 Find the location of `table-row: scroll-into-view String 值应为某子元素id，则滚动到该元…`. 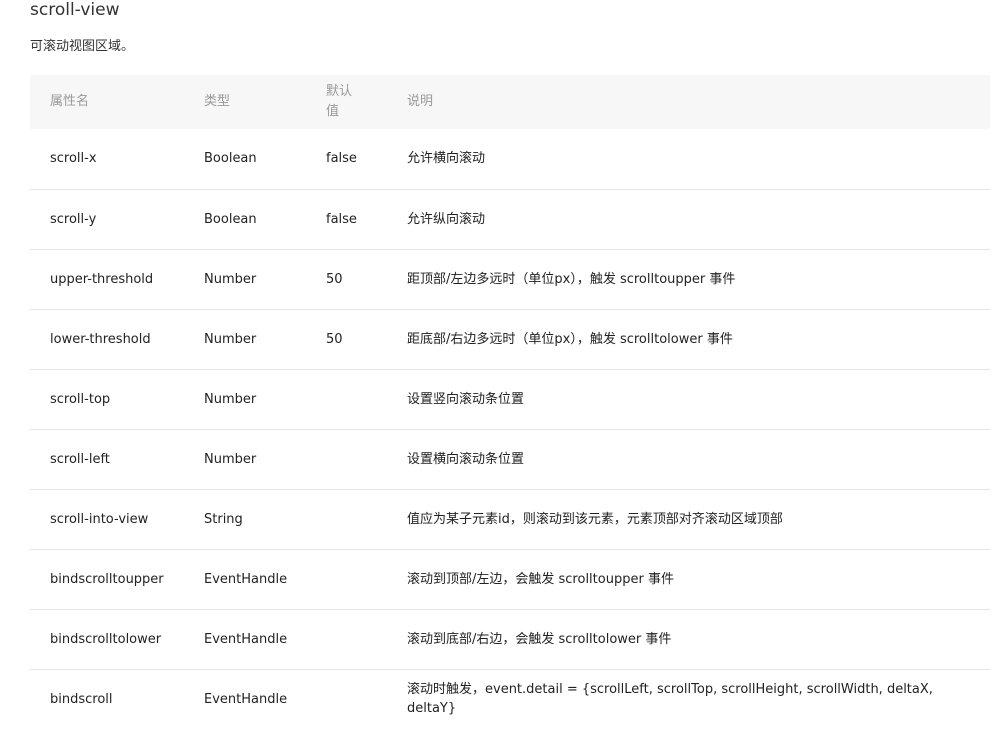

table-row: scroll-into-view String 值应为某子元素id，则滚动到该元… is located at coordinates (510, 519).